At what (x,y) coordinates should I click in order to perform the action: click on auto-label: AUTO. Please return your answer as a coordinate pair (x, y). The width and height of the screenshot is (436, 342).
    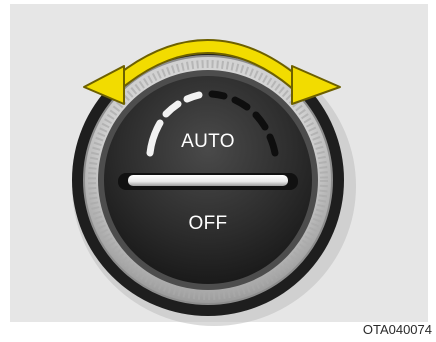
    Looking at the image, I should click on (208, 141).